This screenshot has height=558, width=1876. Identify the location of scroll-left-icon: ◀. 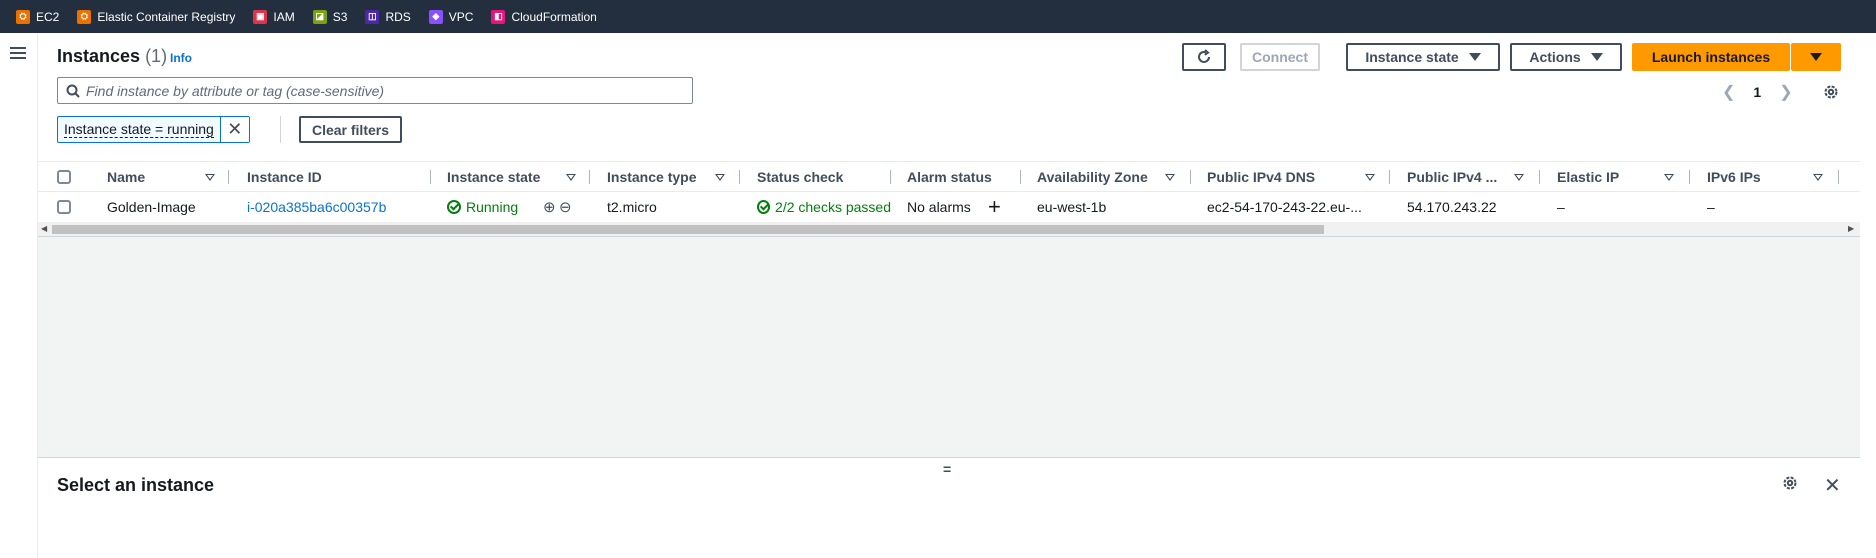
(44, 228).